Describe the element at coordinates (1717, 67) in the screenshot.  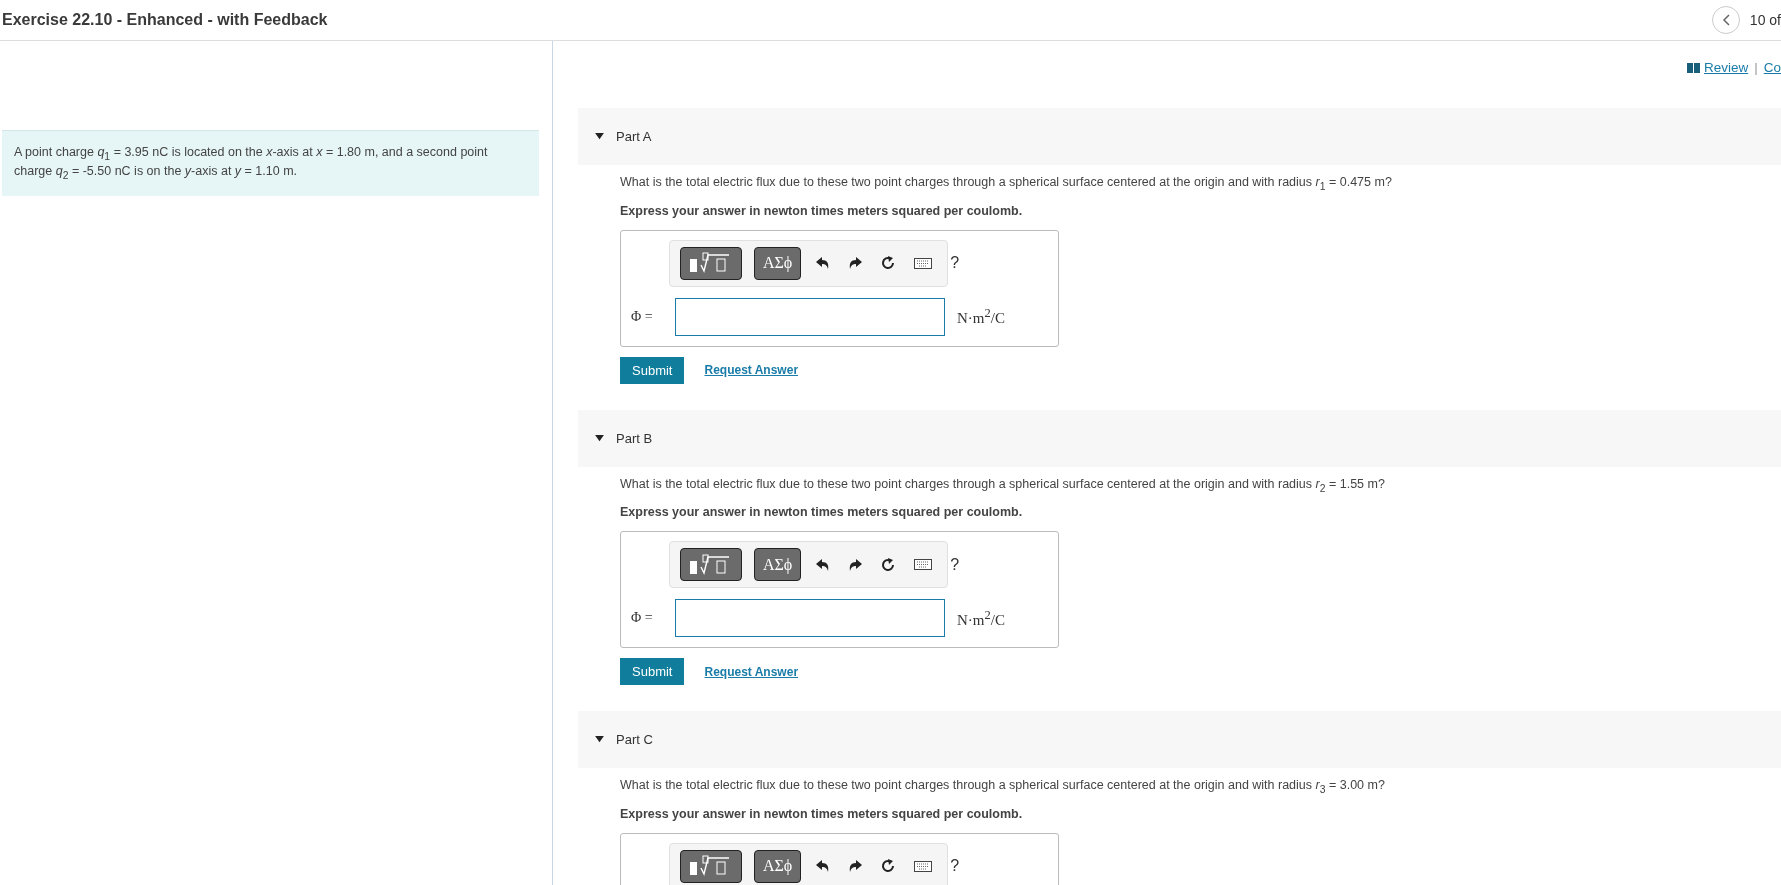
I see `review-link: Review` at that location.